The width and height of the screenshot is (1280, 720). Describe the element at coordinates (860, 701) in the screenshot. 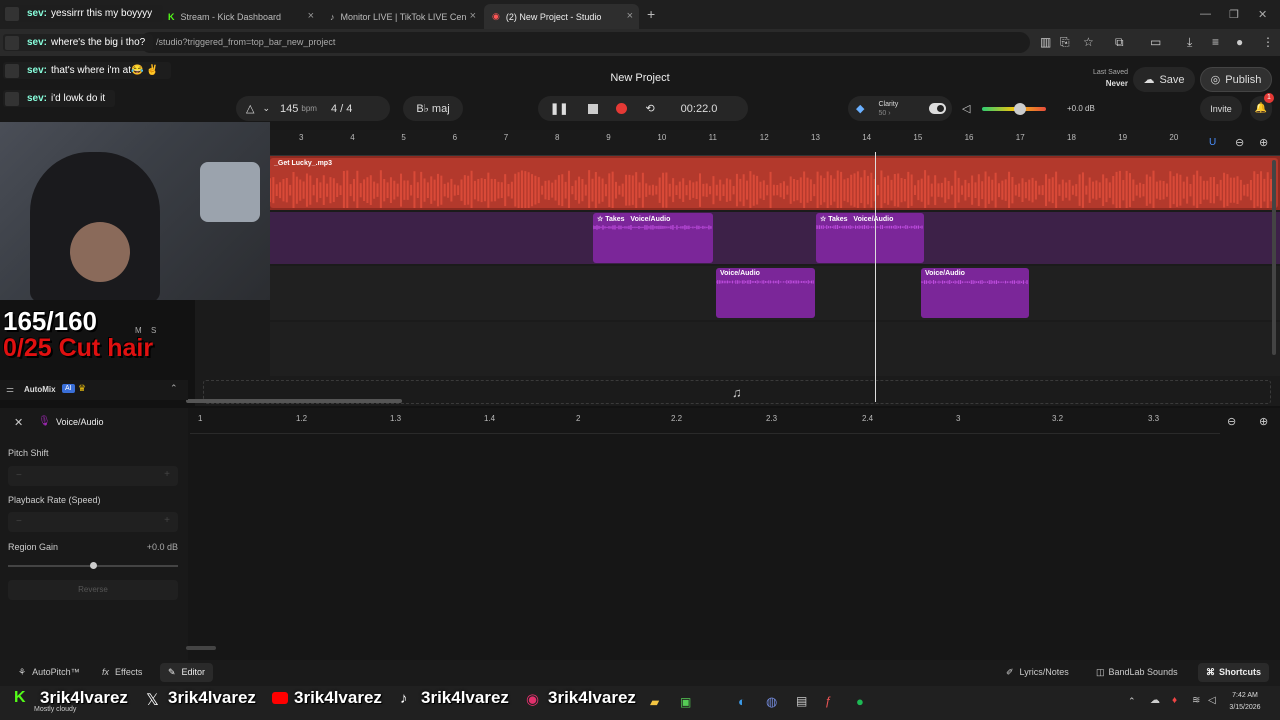

I see `spotify-icon: ●` at that location.